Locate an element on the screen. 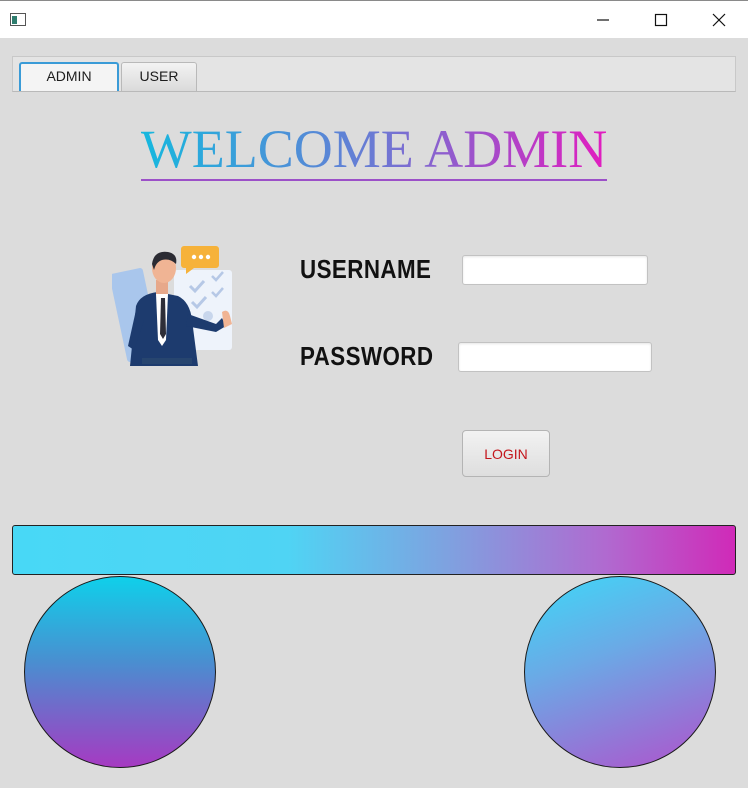 Image resolution: width=748 pixels, height=788 pixels. close-icon is located at coordinates (719, 20).